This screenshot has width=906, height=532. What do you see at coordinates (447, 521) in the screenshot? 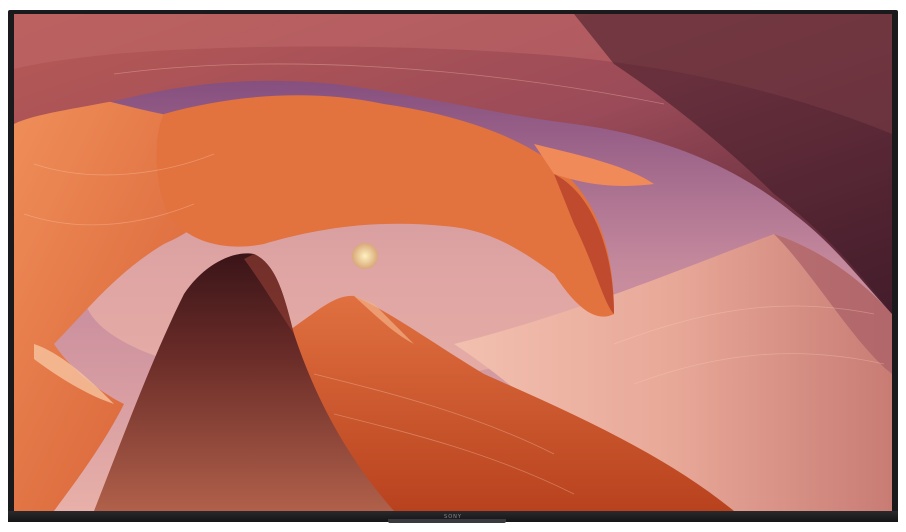
I see `tv-stand-bar` at bounding box center [447, 521].